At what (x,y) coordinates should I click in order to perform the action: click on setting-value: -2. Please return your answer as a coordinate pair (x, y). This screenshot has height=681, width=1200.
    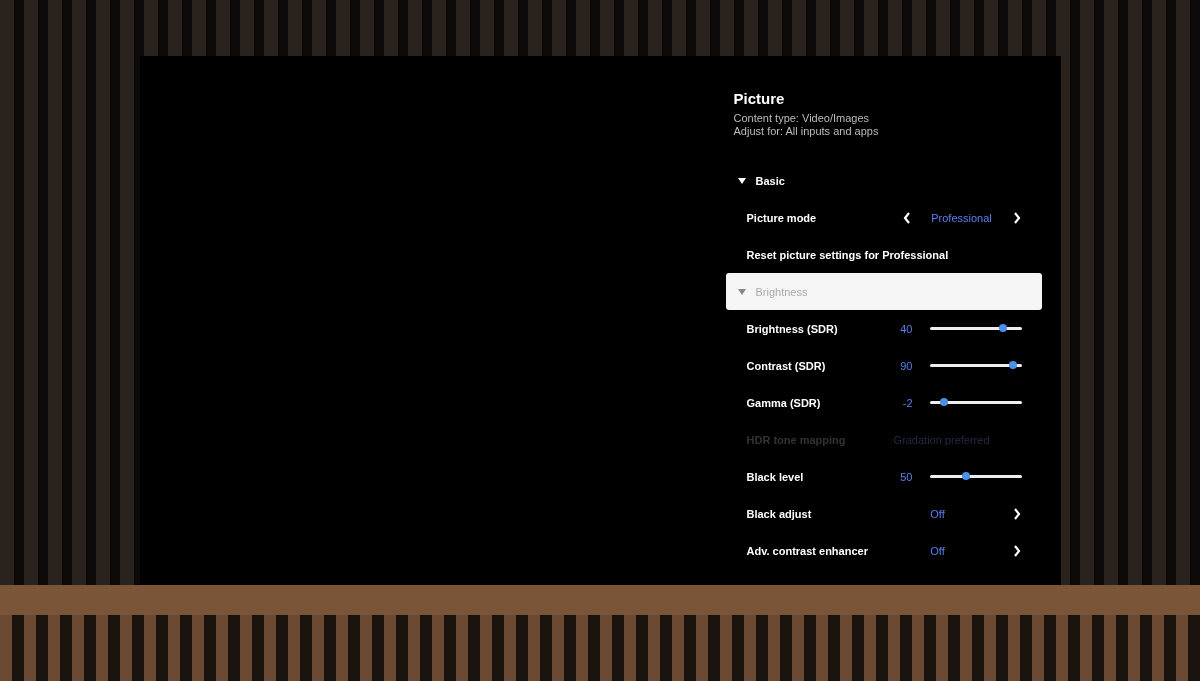
    Looking at the image, I should click on (907, 402).